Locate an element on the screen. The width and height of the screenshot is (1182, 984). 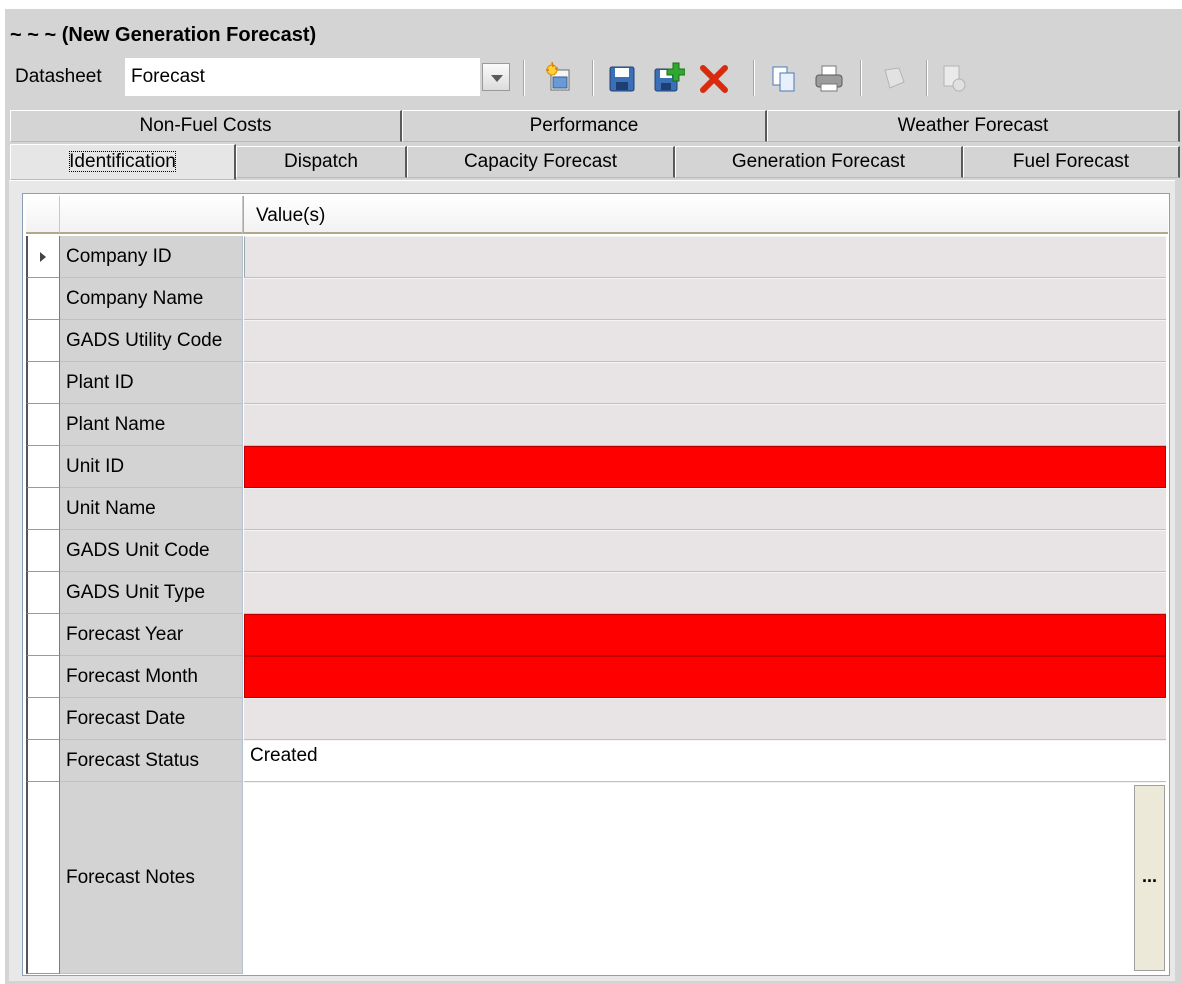
grid-row-forecast-year: Forecast Year is located at coordinates (597, 635).